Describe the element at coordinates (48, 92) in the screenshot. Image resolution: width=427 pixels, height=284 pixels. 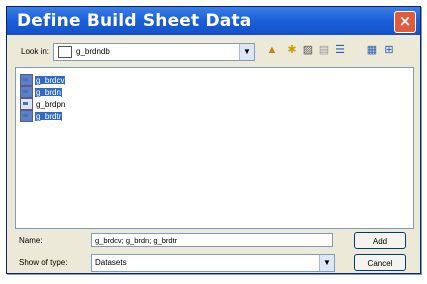
I see `file-name: g_brdn` at that location.